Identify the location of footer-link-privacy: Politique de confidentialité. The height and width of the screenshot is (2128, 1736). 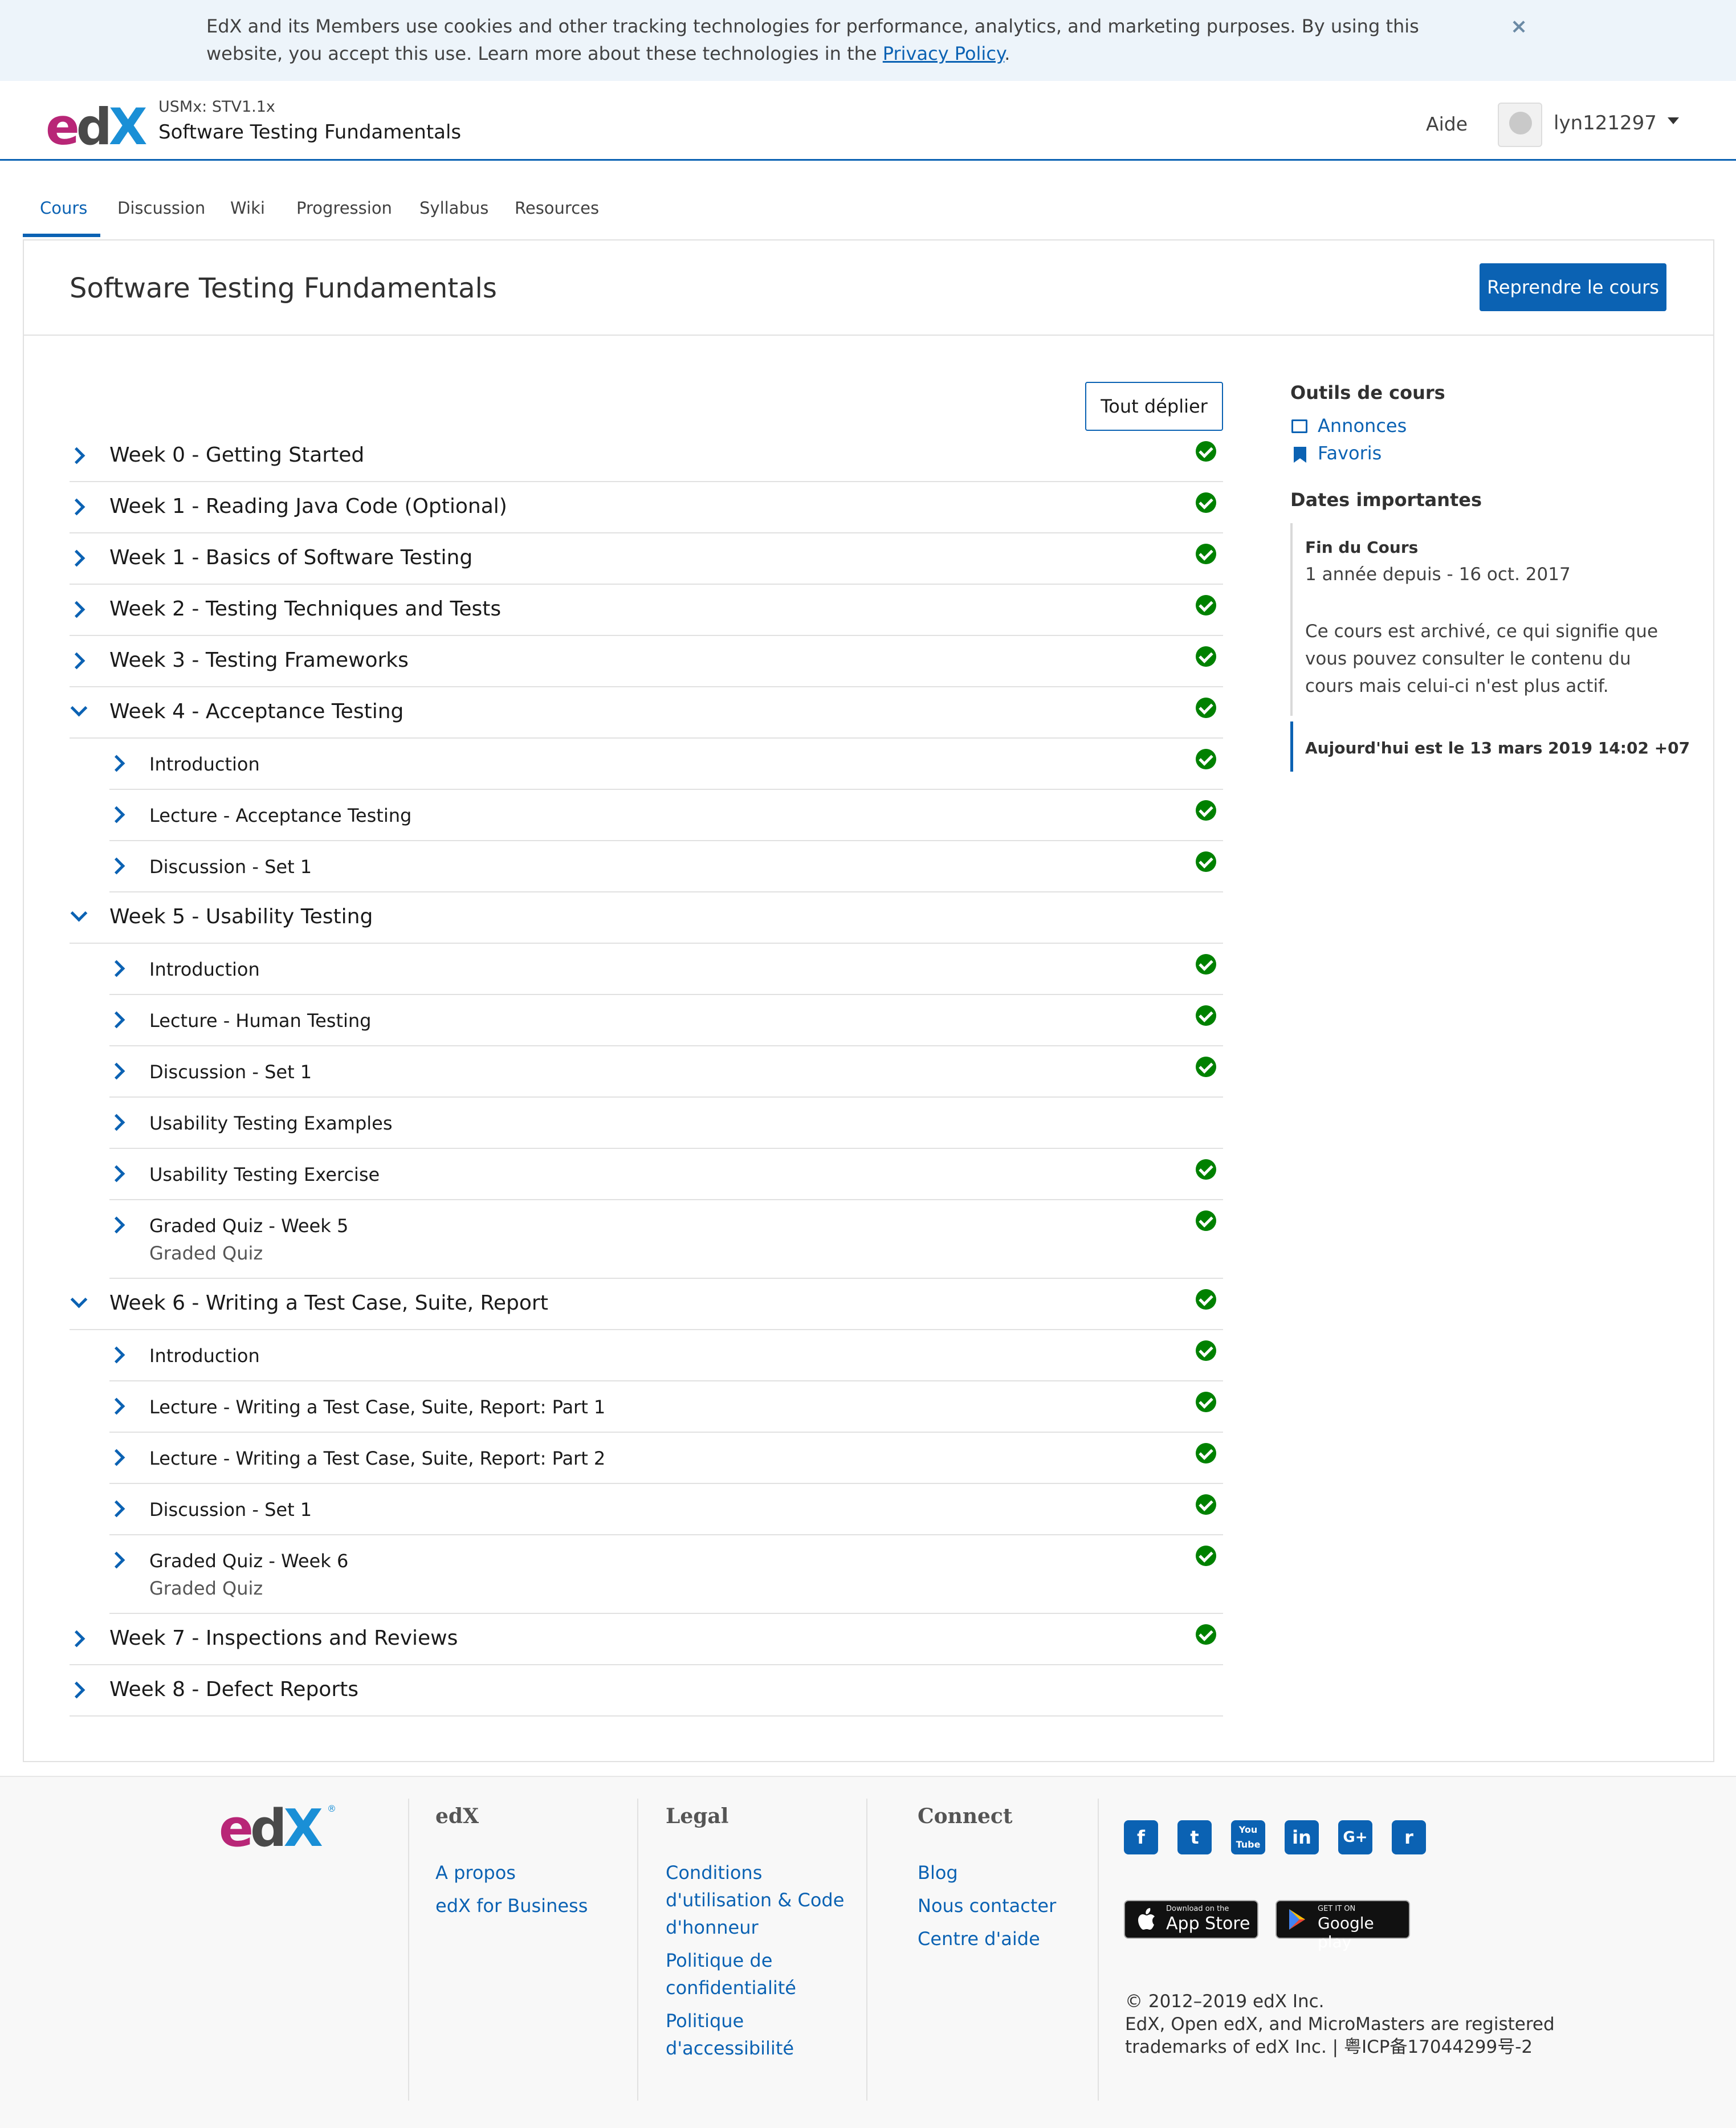
(752, 1974).